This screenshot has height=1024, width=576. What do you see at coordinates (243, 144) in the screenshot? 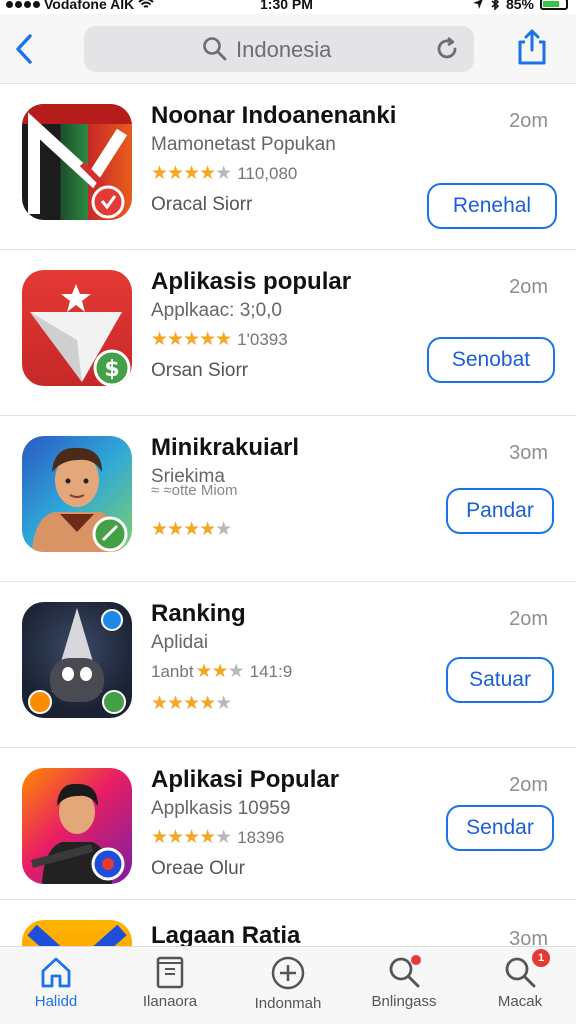
I see `app-subtitle: Mamonetast Popukan` at bounding box center [243, 144].